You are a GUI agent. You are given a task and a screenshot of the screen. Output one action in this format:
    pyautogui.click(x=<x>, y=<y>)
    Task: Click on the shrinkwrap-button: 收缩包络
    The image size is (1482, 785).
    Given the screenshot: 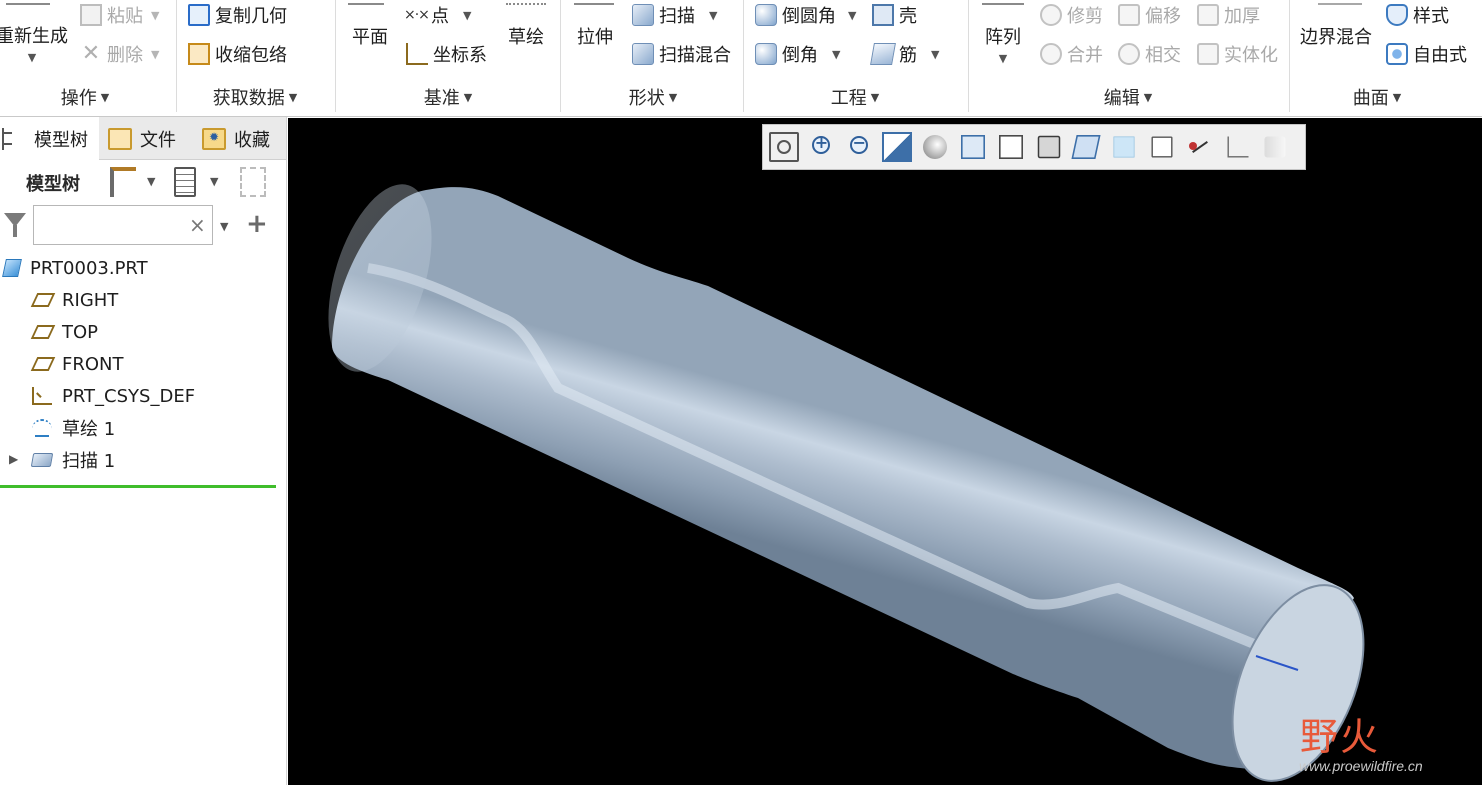 What is the action you would take?
    pyautogui.click(x=237, y=54)
    